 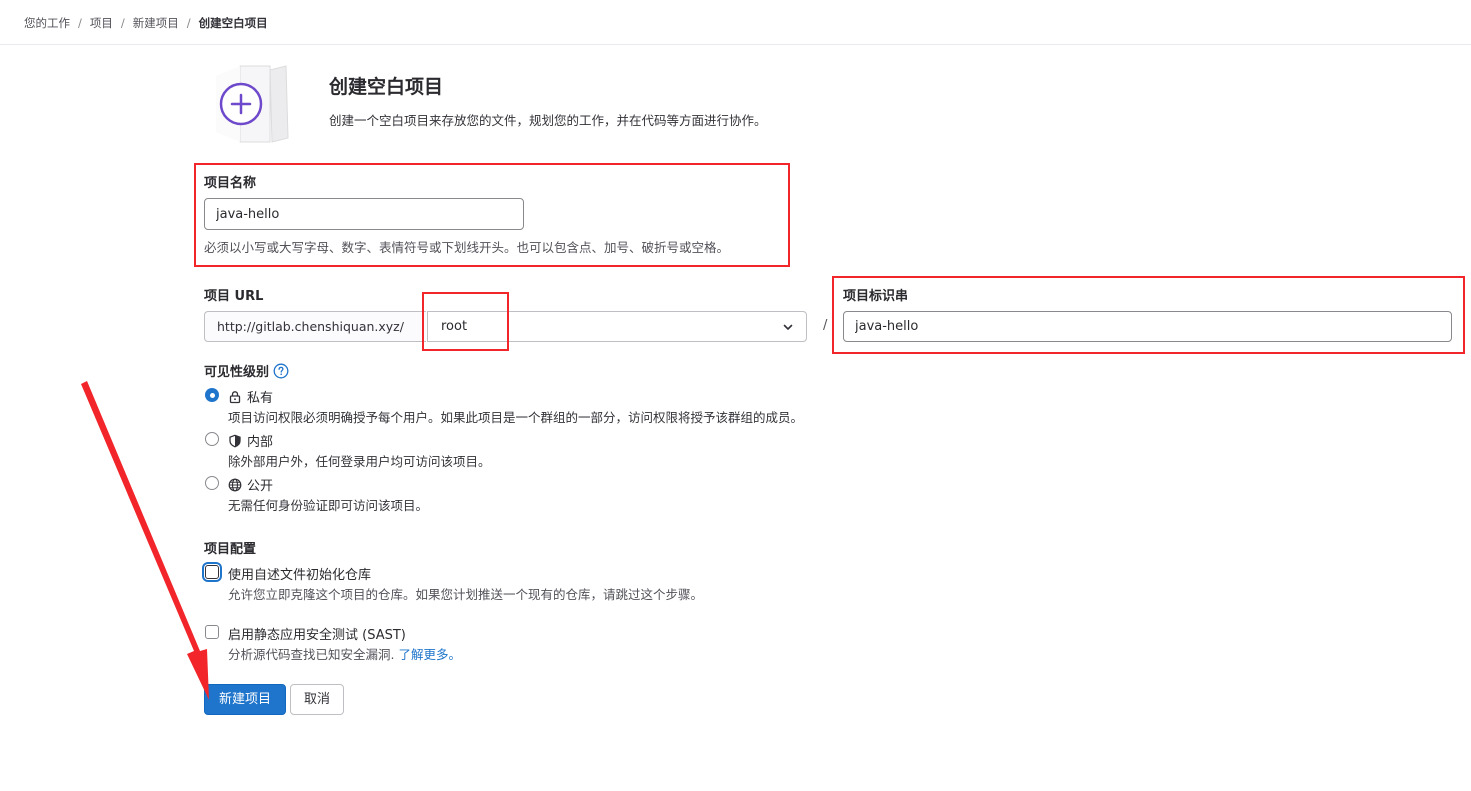 I want to click on sast-option-desc: 分析源代码查找已知安全漏洞. 了解更多。, so click(x=344, y=653).